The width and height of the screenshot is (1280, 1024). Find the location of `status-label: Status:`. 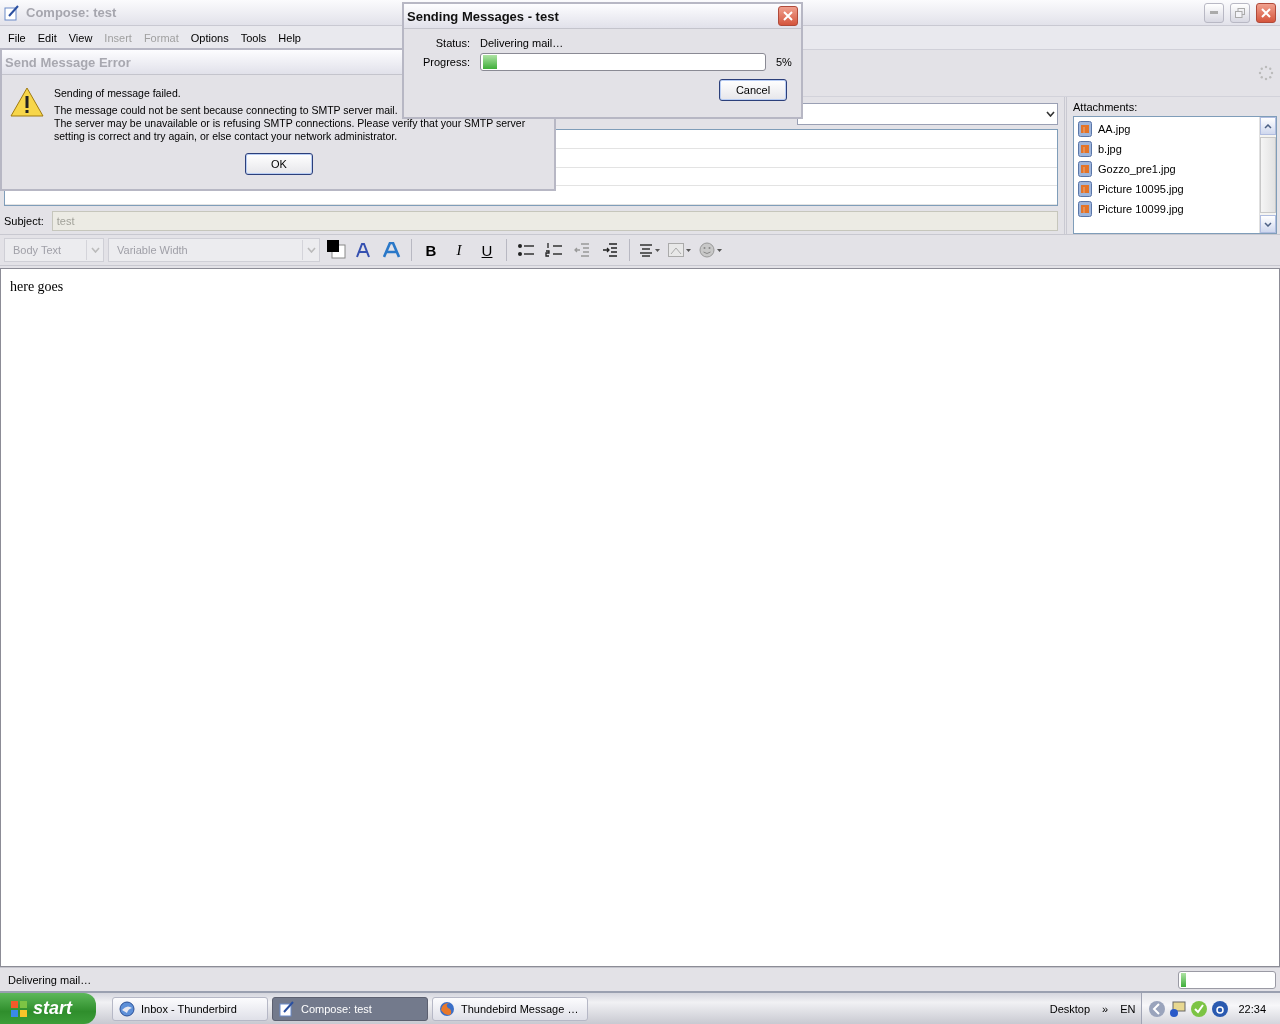

status-label: Status: is located at coordinates (452, 43).